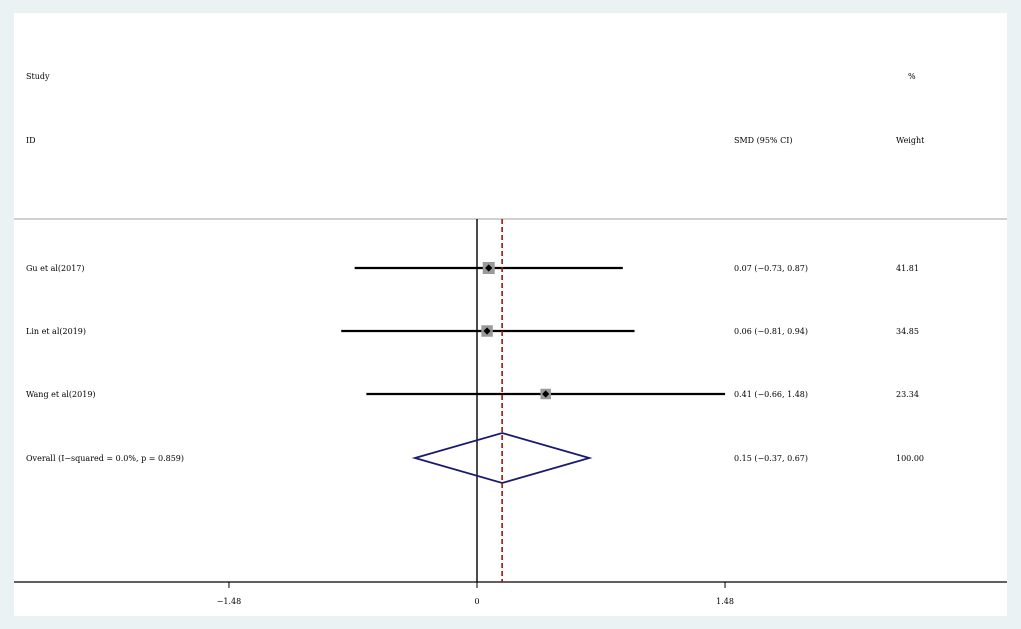 This screenshot has width=1021, height=629. I want to click on x-tick-label: 1.48, so click(725, 601).